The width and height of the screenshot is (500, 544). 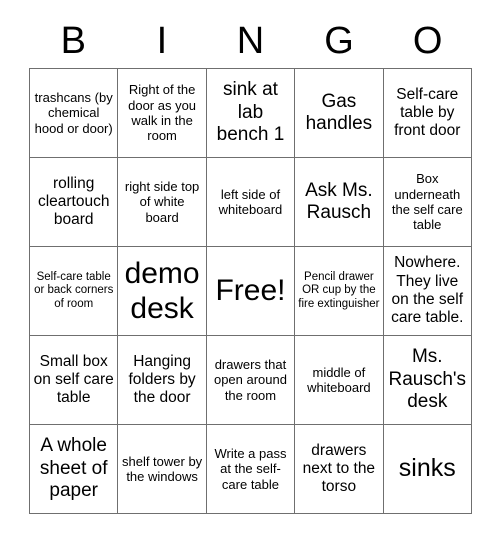 I want to click on bingo-cell-label: middle of whiteboard, so click(x=339, y=379).